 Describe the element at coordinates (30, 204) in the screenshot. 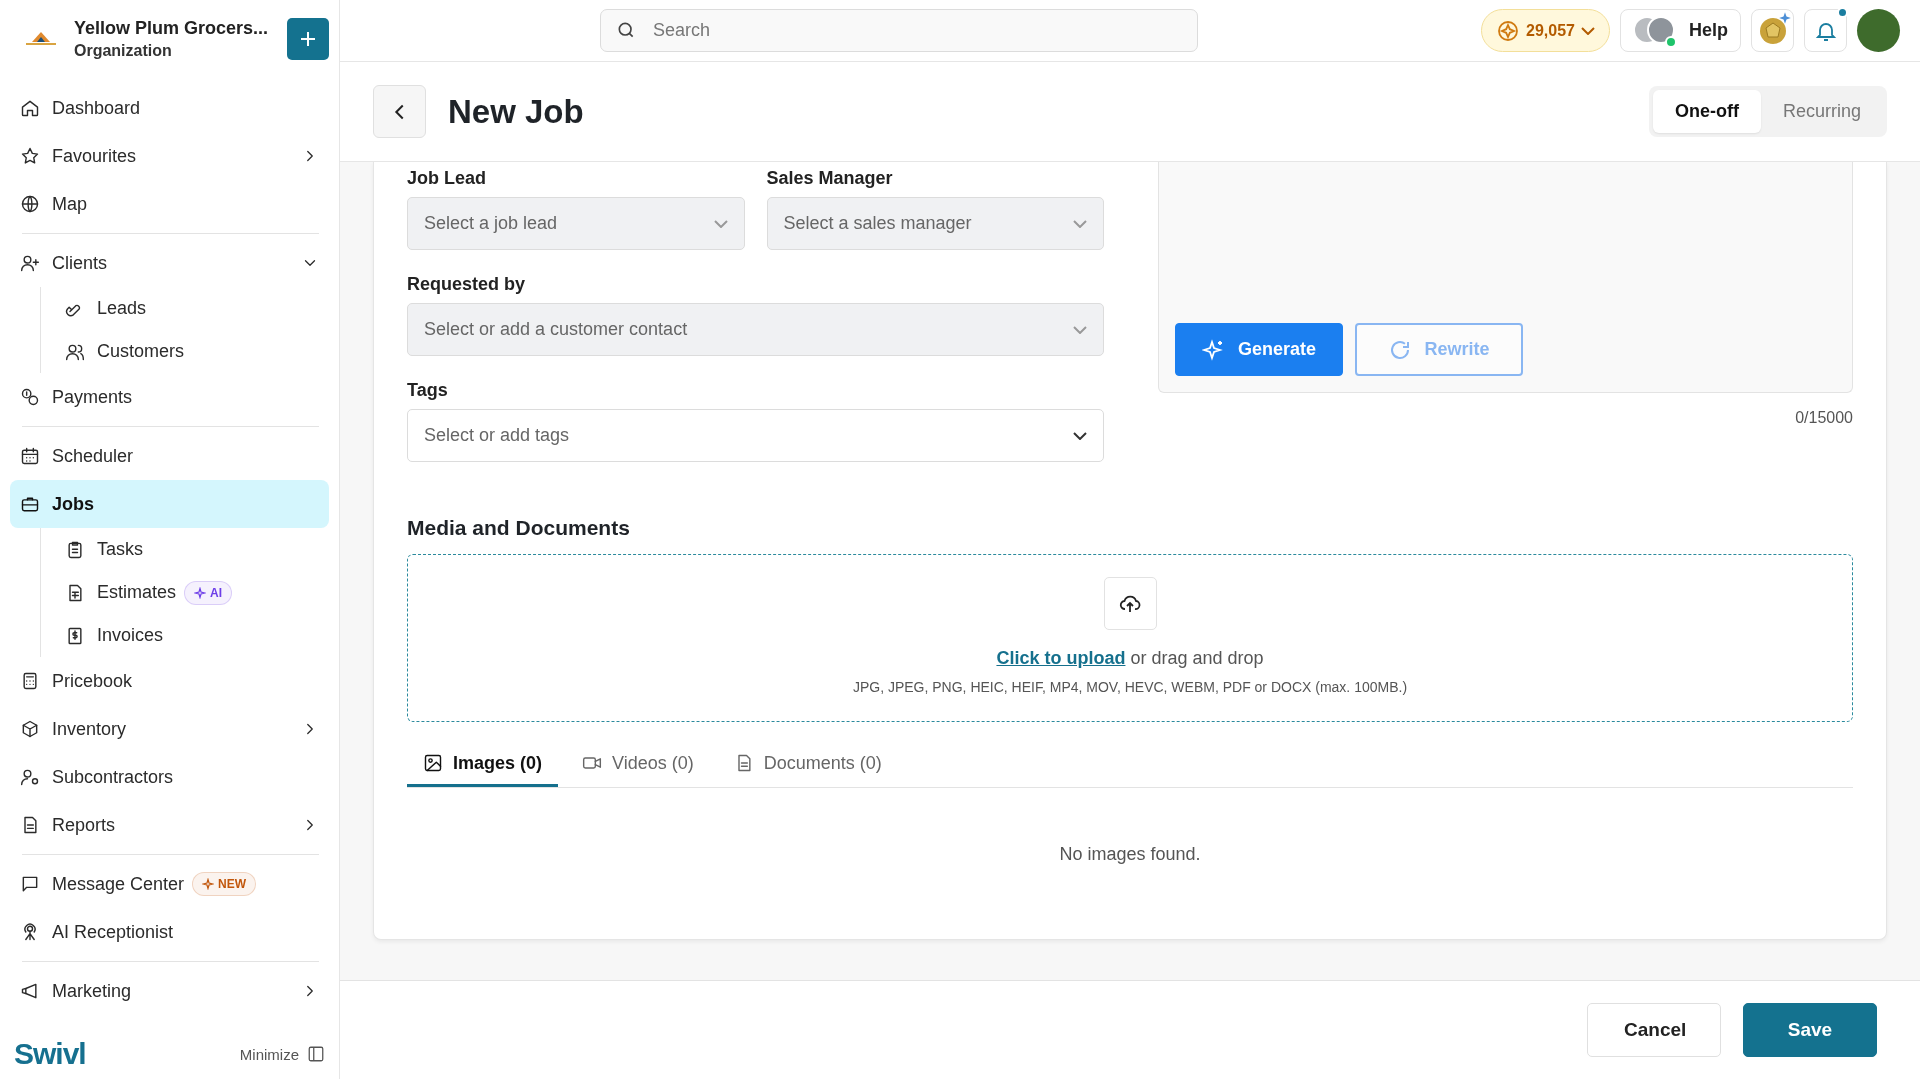

I see `globe-icon` at that location.